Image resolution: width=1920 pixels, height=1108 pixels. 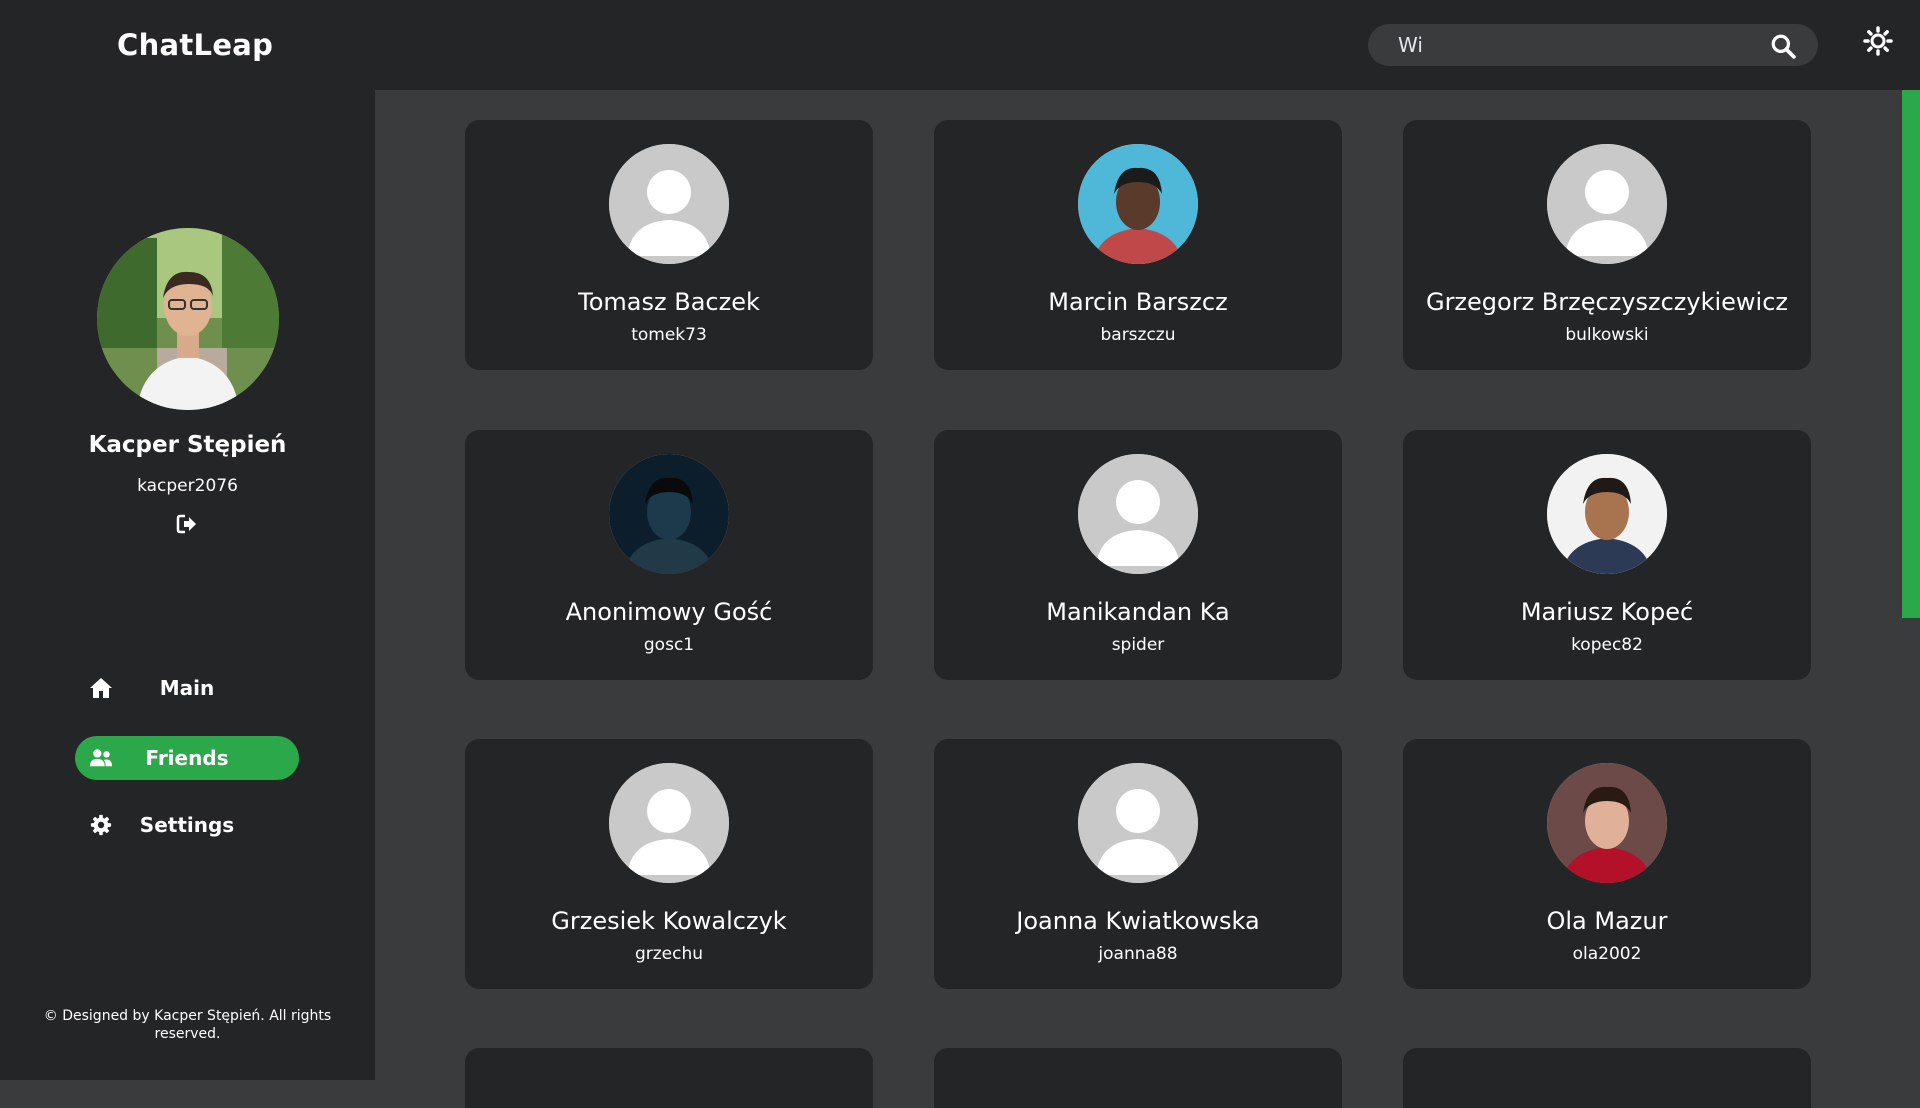 What do you see at coordinates (1410, 45) in the screenshot?
I see `search-input: Wi` at bounding box center [1410, 45].